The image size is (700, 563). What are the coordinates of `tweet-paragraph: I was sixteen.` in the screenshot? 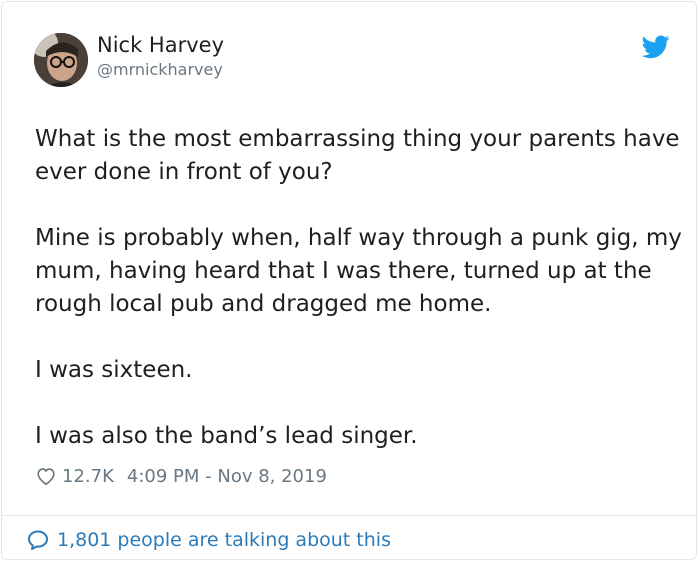 It's located at (114, 370).